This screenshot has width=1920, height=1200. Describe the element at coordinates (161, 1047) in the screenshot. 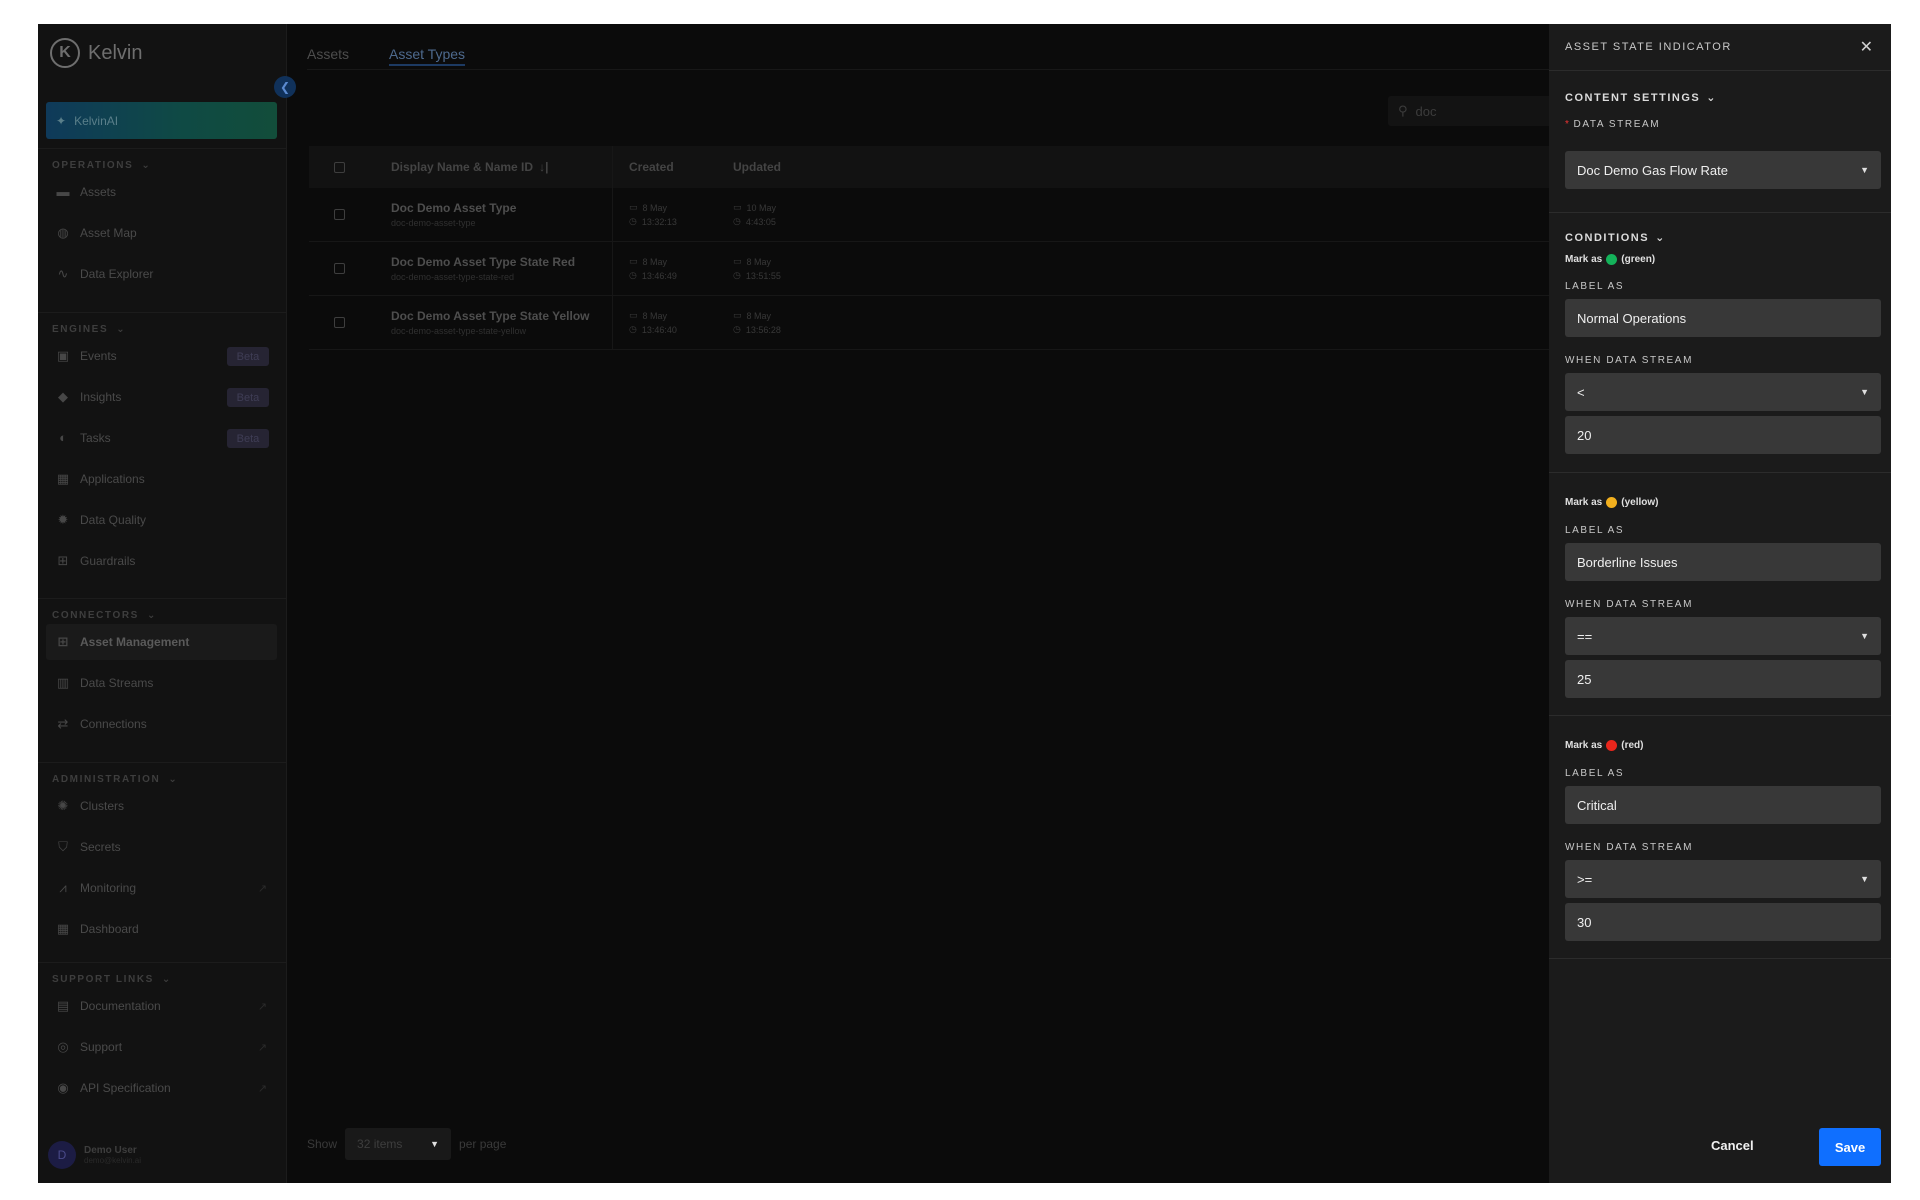

I see `sidebar-item-support: ◎ Support ↗` at that location.